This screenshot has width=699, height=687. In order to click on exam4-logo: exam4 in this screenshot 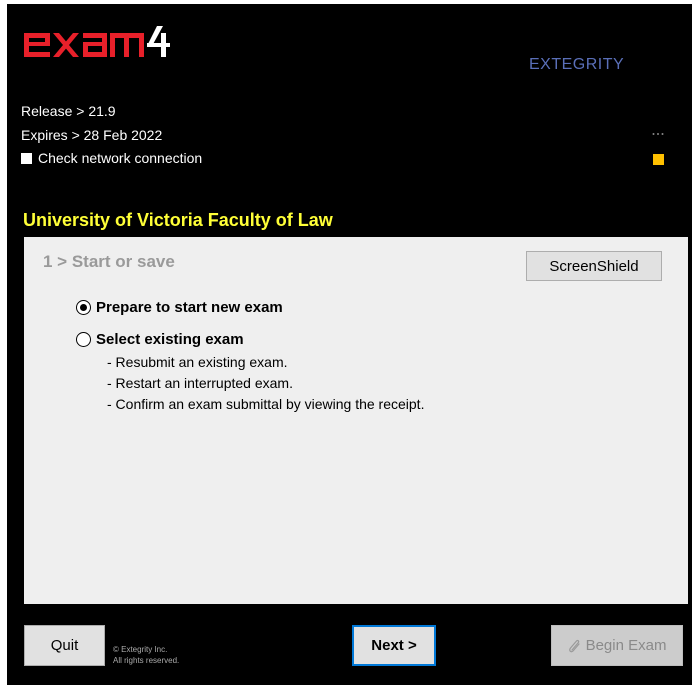, I will do `click(97, 41)`.